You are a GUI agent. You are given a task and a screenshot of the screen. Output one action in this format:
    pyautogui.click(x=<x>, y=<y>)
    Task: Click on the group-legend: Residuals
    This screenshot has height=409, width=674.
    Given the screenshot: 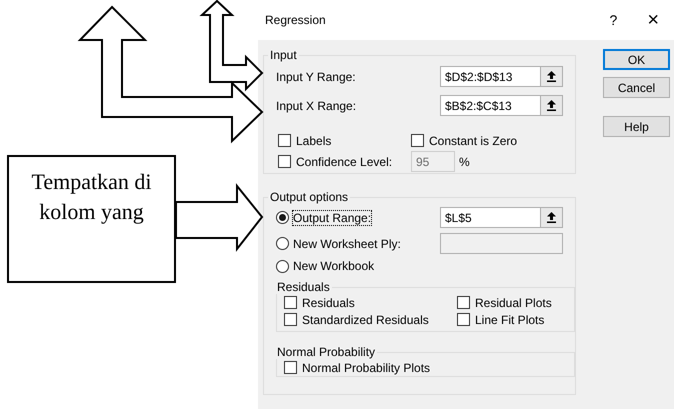 What is the action you would take?
    pyautogui.click(x=303, y=287)
    